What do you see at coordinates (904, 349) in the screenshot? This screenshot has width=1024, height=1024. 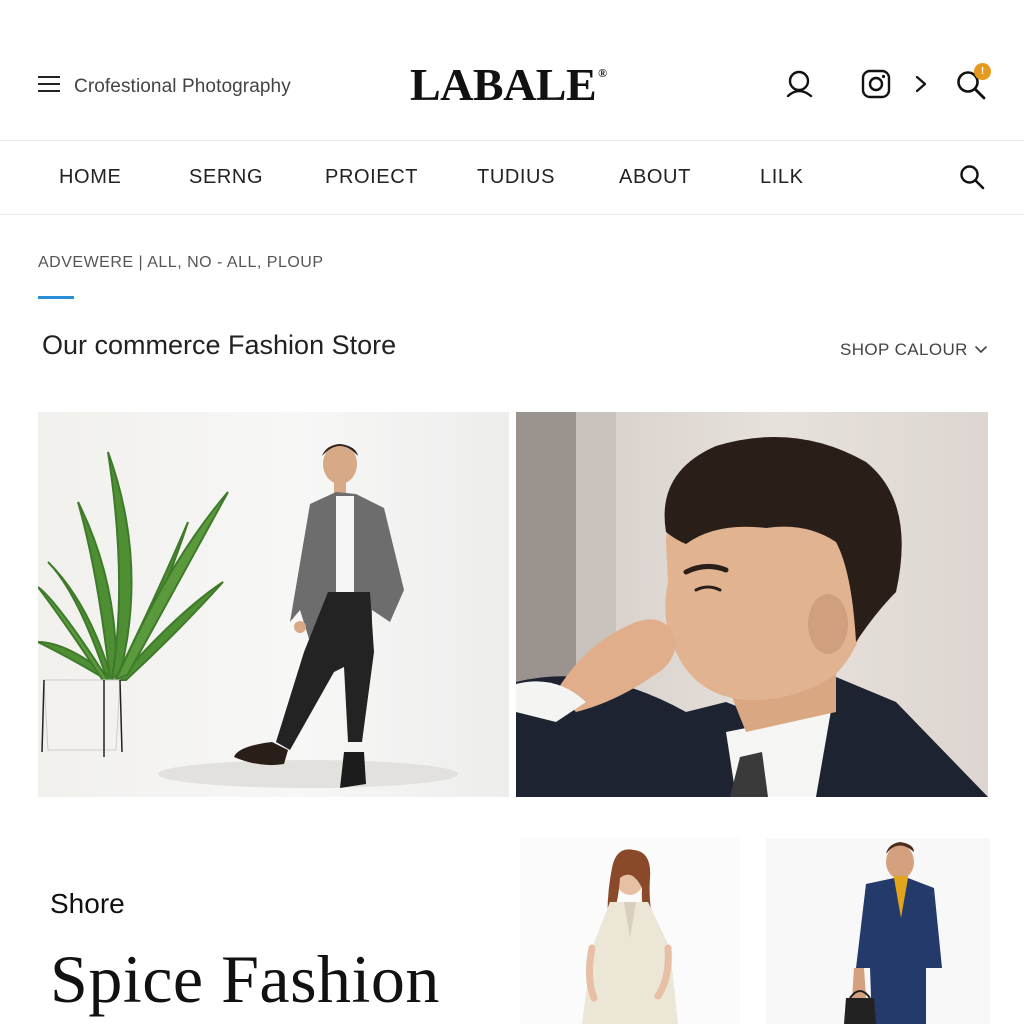 I see `shop-sort-label: SHOP CALOUR` at bounding box center [904, 349].